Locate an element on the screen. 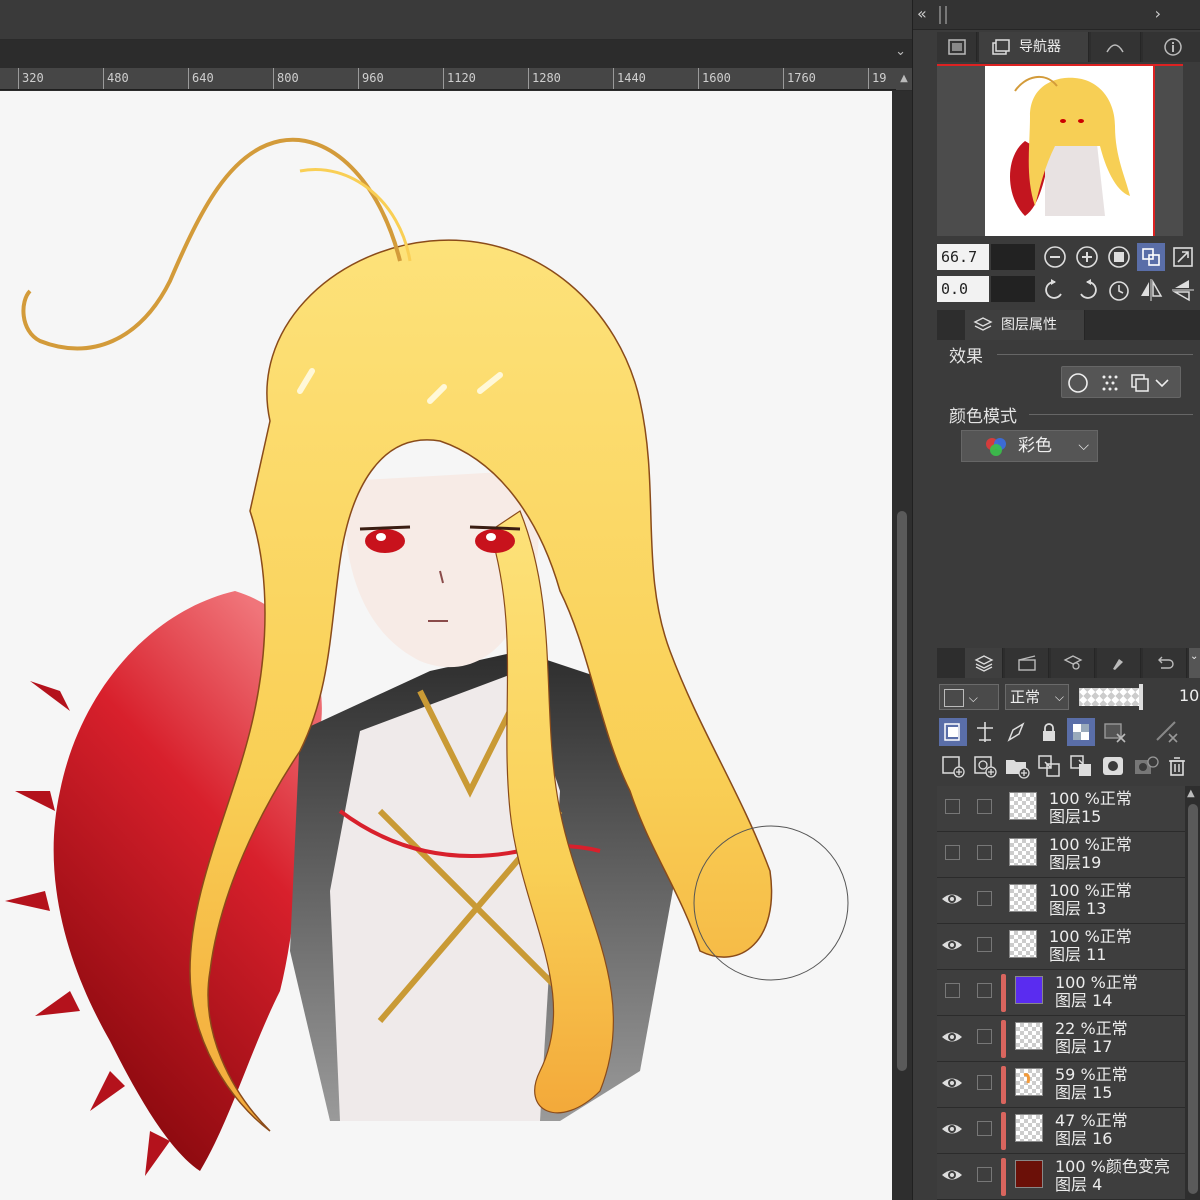  rotate-right-icon is located at coordinates (1087, 290).